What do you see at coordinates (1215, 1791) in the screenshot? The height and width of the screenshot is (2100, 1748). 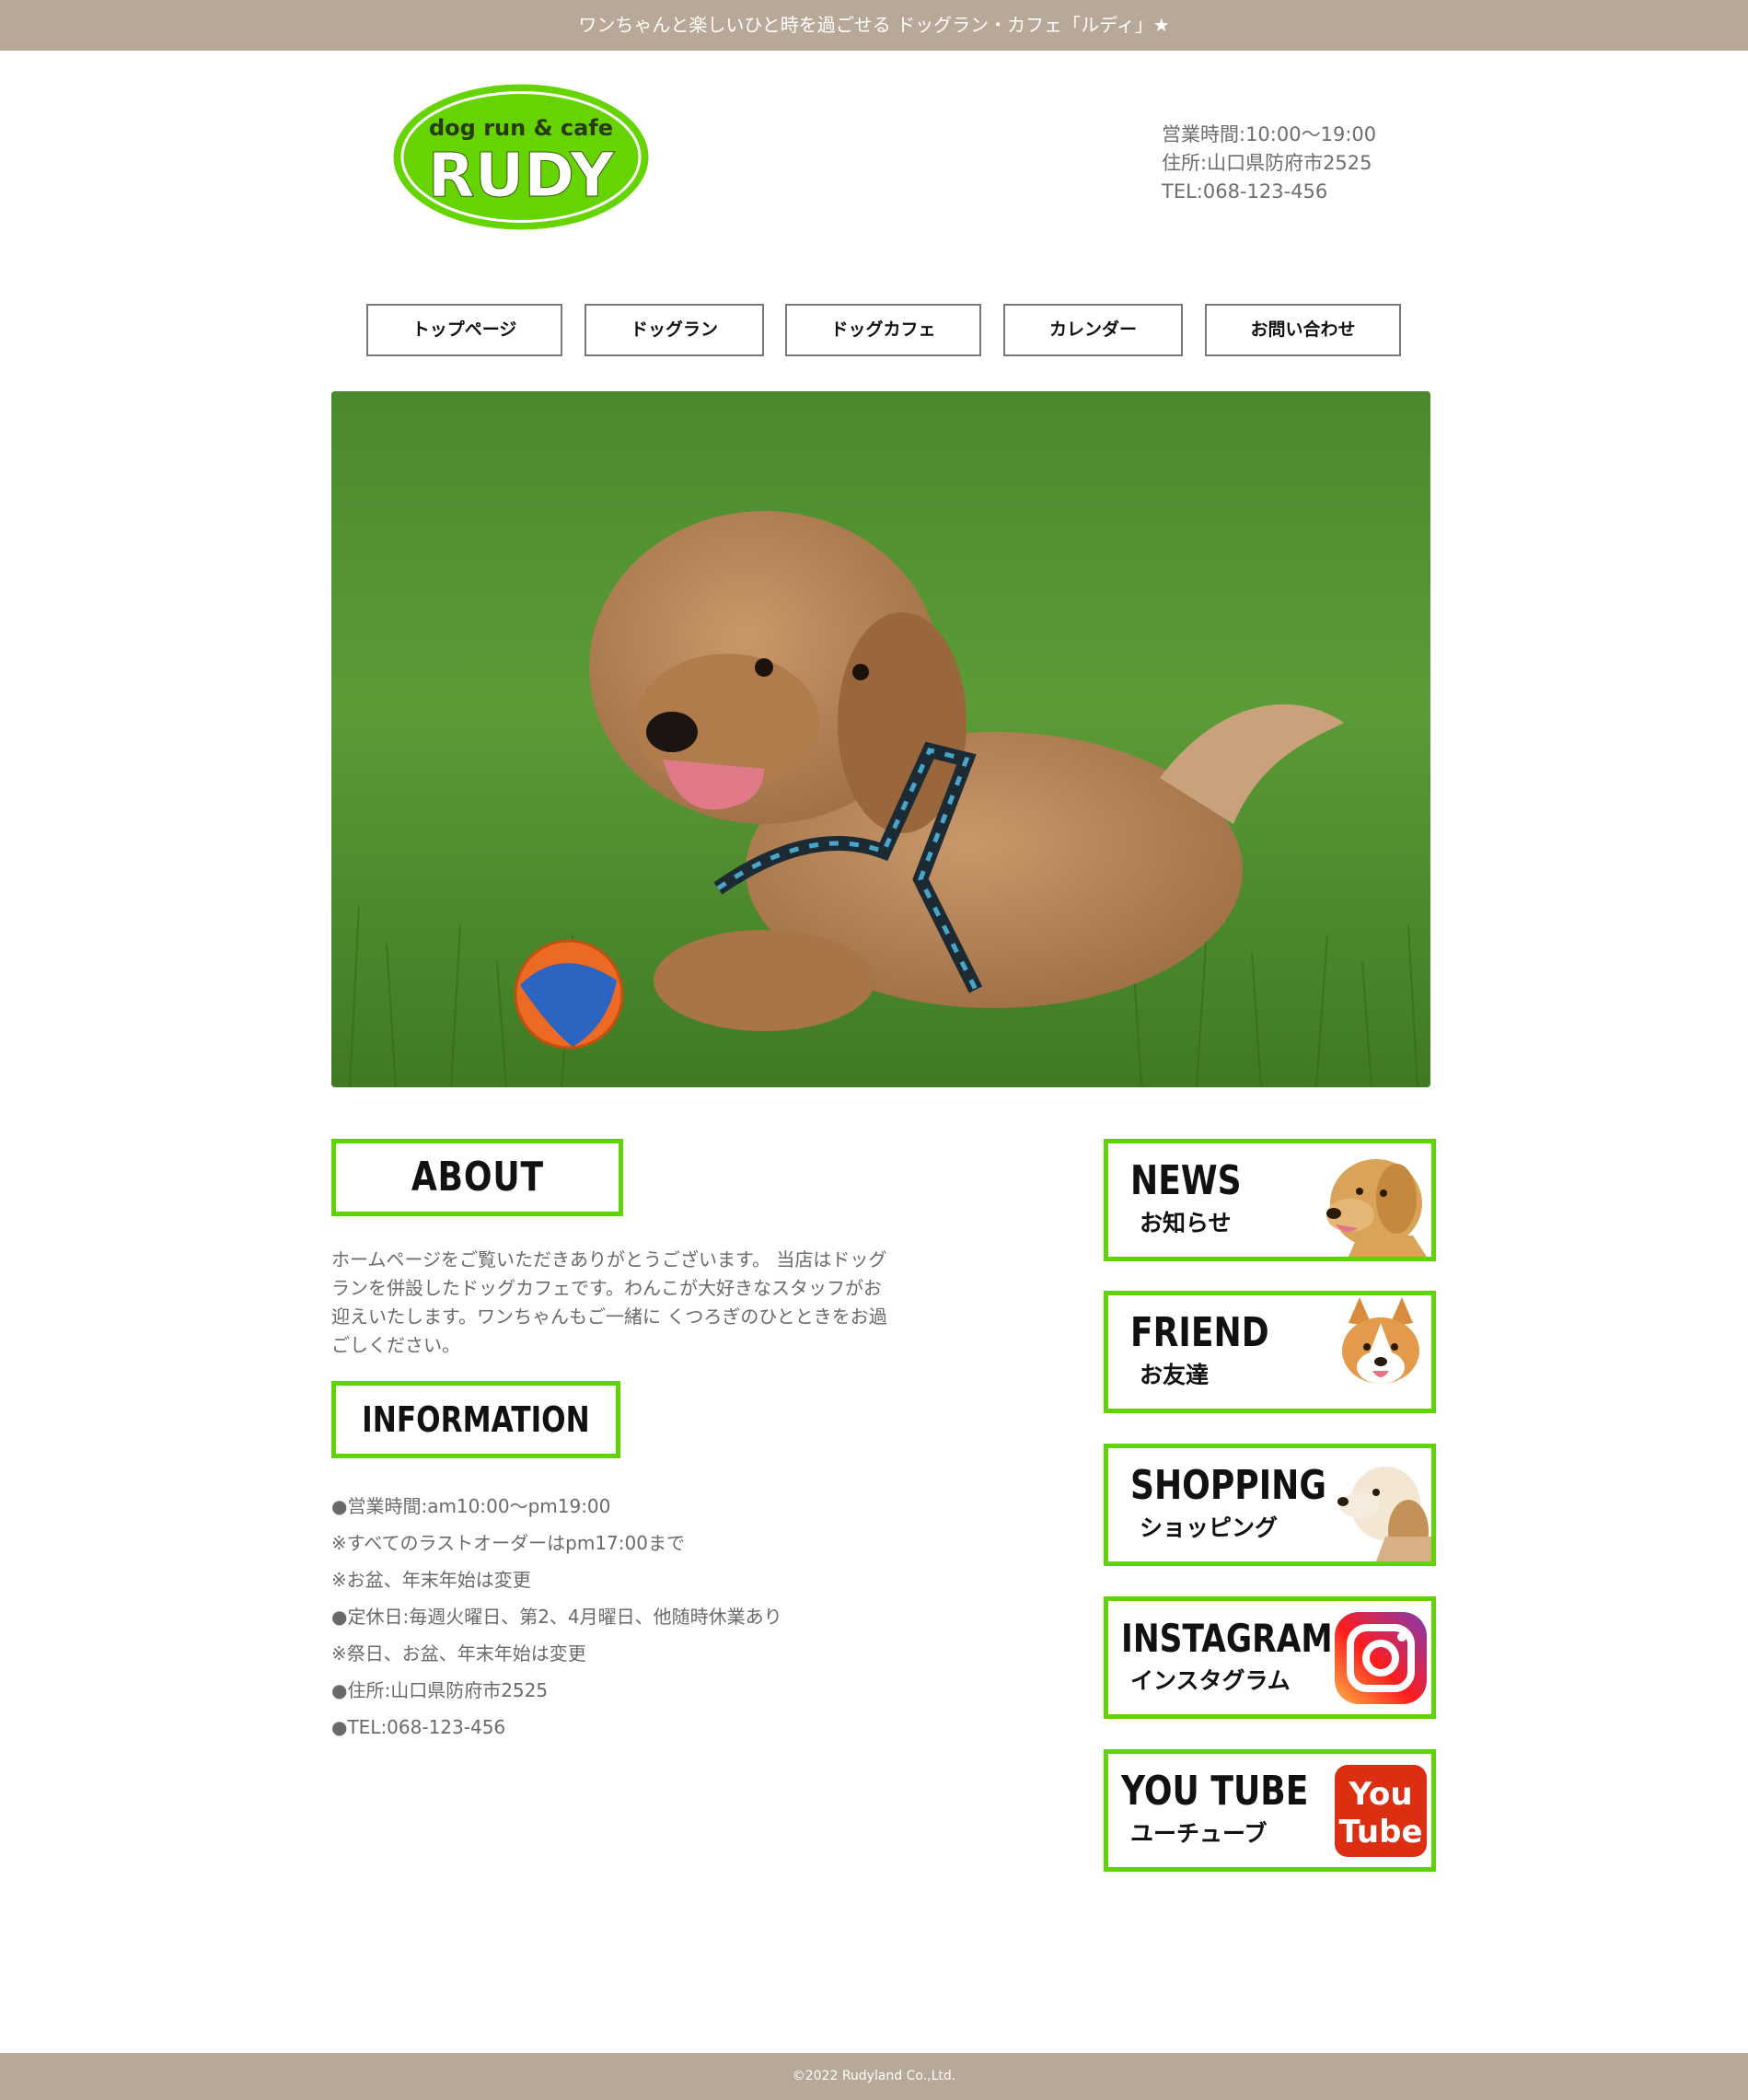 I see `youtube-banner-title: YOU TUBE` at bounding box center [1215, 1791].